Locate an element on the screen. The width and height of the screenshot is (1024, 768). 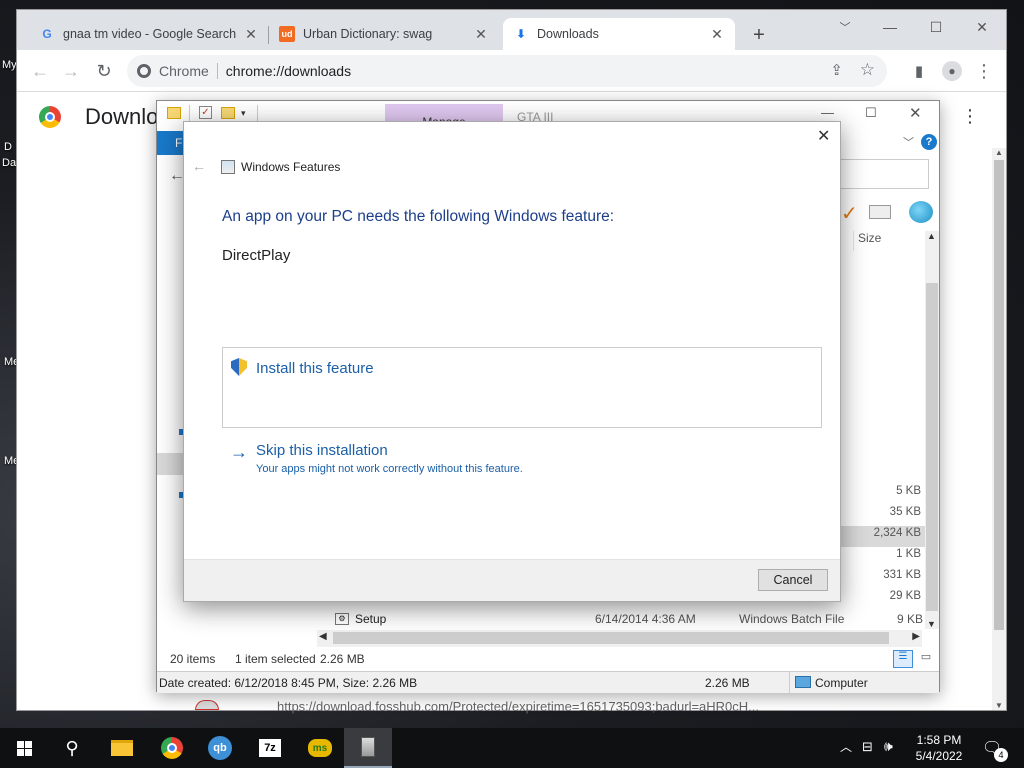
file-explorer-taskbar-button is located at coordinates (122, 748).